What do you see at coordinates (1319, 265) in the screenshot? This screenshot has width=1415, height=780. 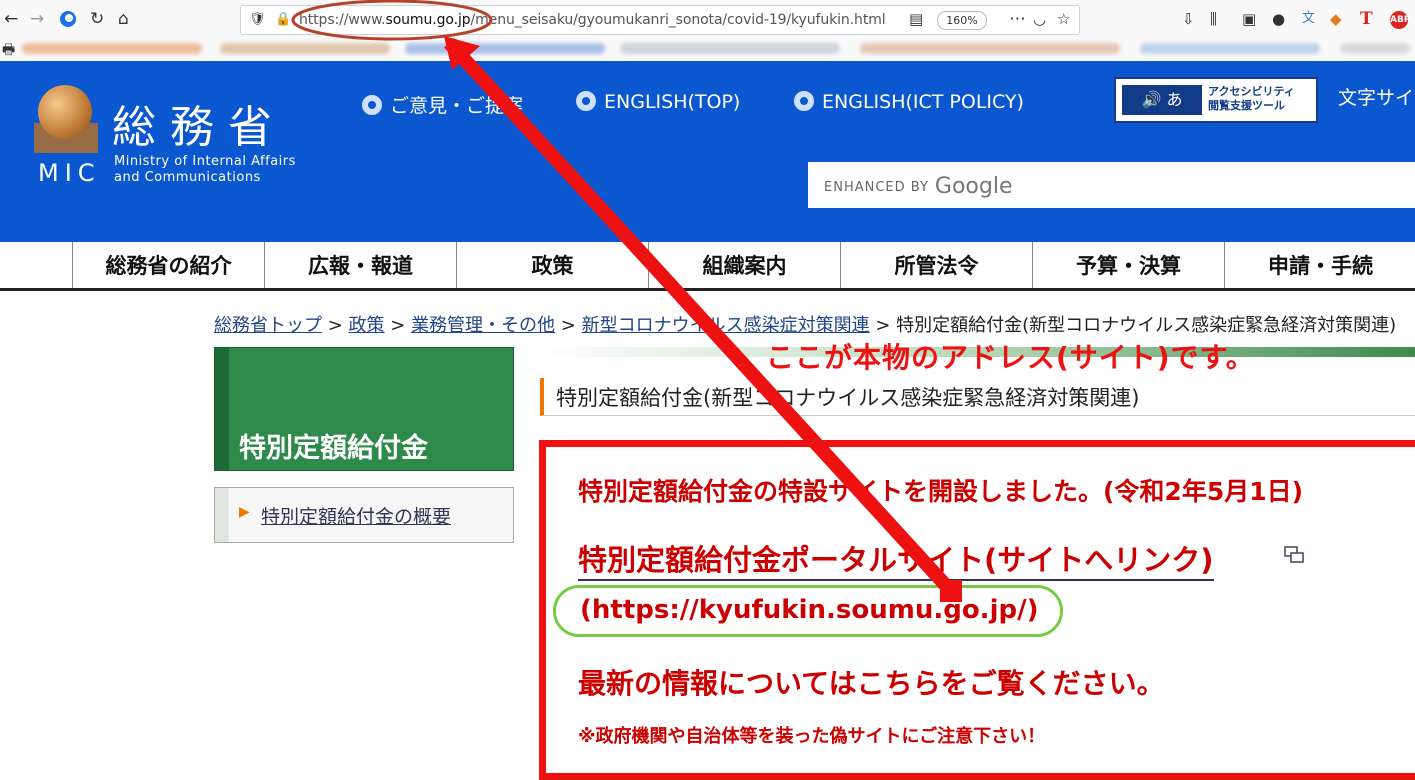 I see `nav-item-procedures: 申請・手続` at bounding box center [1319, 265].